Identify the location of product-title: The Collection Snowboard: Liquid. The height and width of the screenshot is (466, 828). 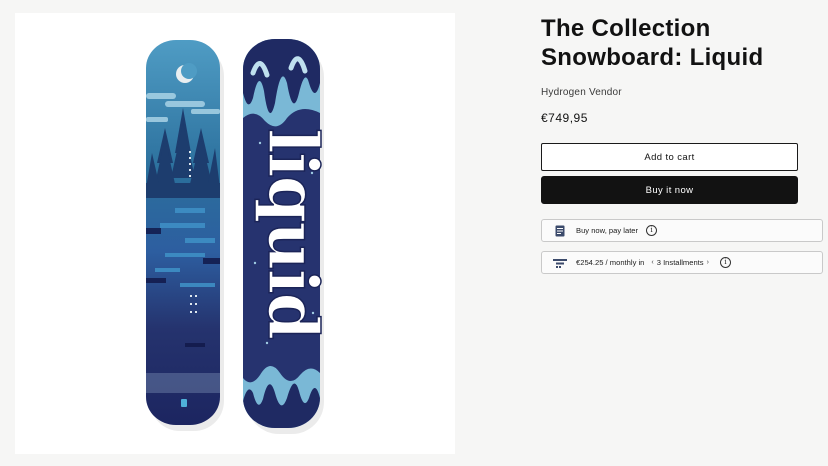
(652, 43).